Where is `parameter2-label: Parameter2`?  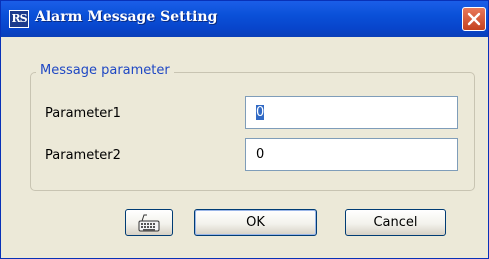 parameter2-label: Parameter2 is located at coordinates (83, 155).